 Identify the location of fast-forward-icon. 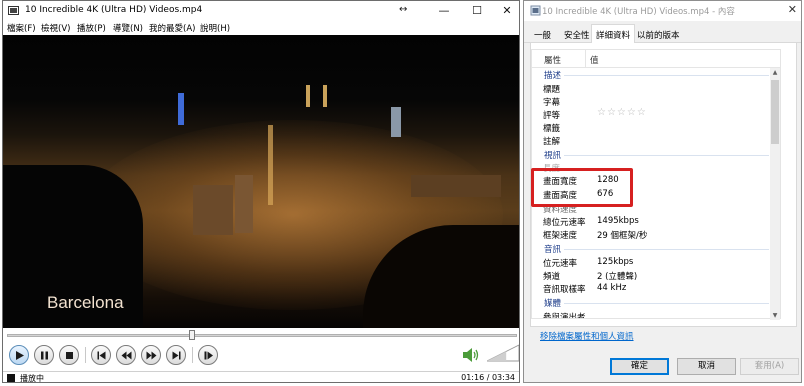
(151, 355).